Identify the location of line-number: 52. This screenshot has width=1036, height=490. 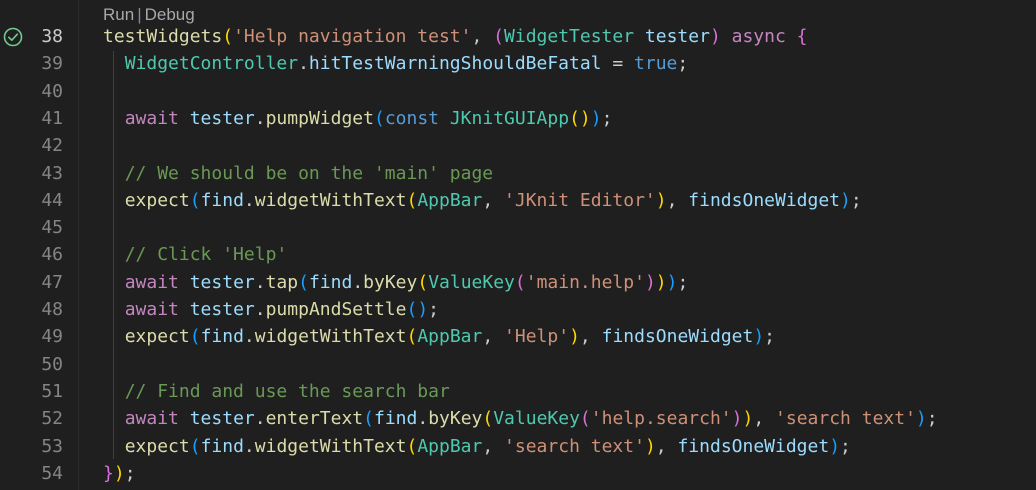
(52, 419).